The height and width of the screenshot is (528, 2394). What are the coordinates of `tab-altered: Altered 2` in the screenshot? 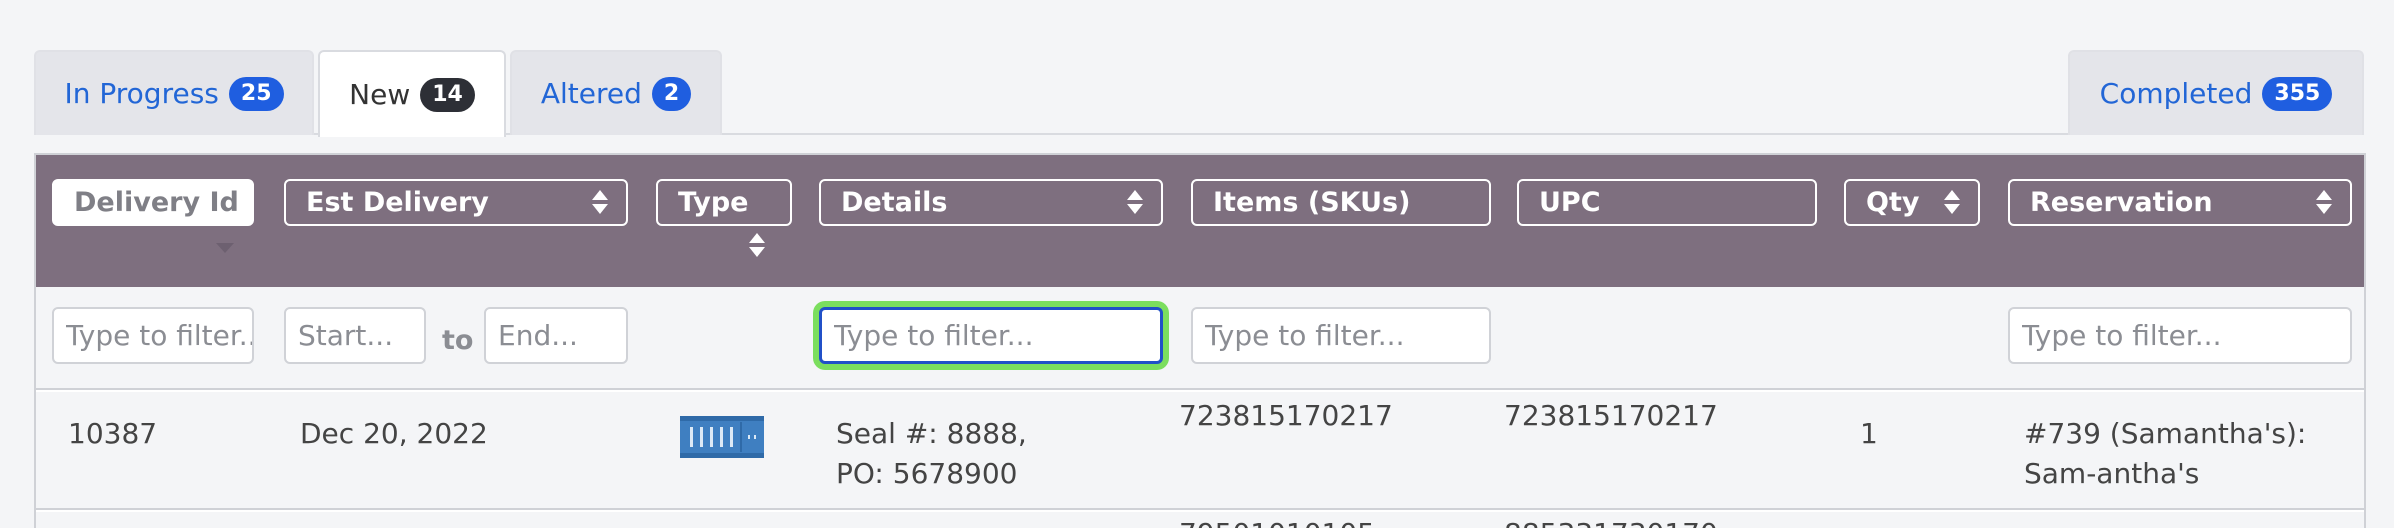 It's located at (616, 92).